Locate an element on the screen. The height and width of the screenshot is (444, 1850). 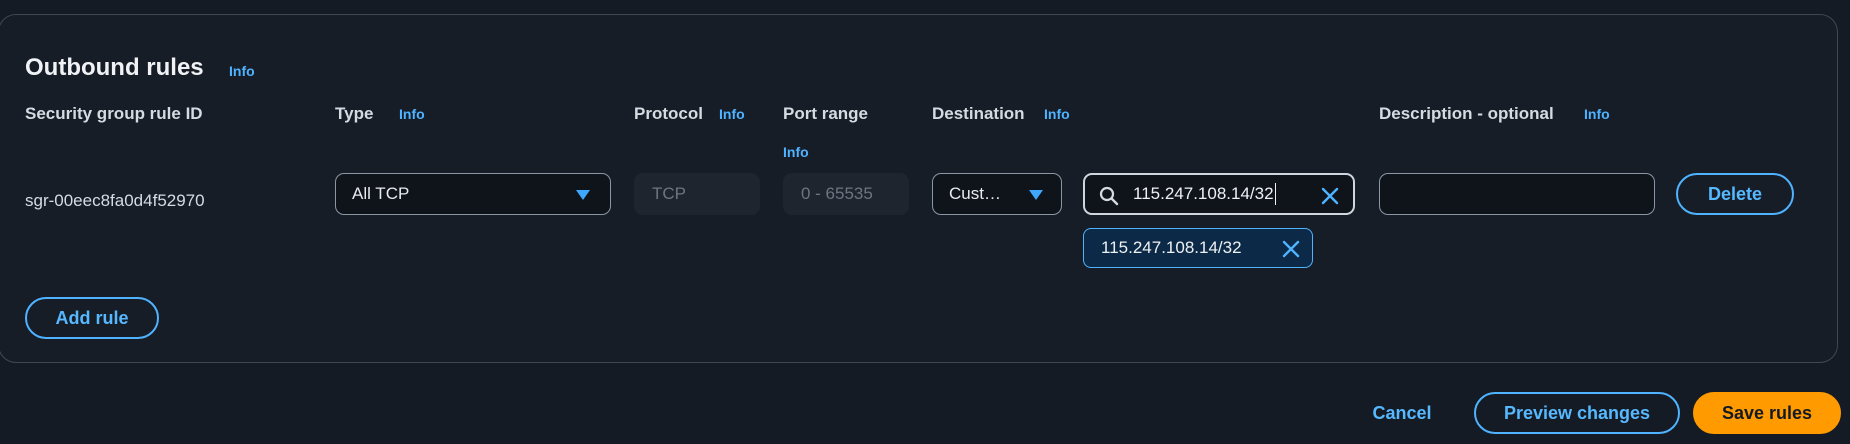
text-cursor is located at coordinates (1275, 194).